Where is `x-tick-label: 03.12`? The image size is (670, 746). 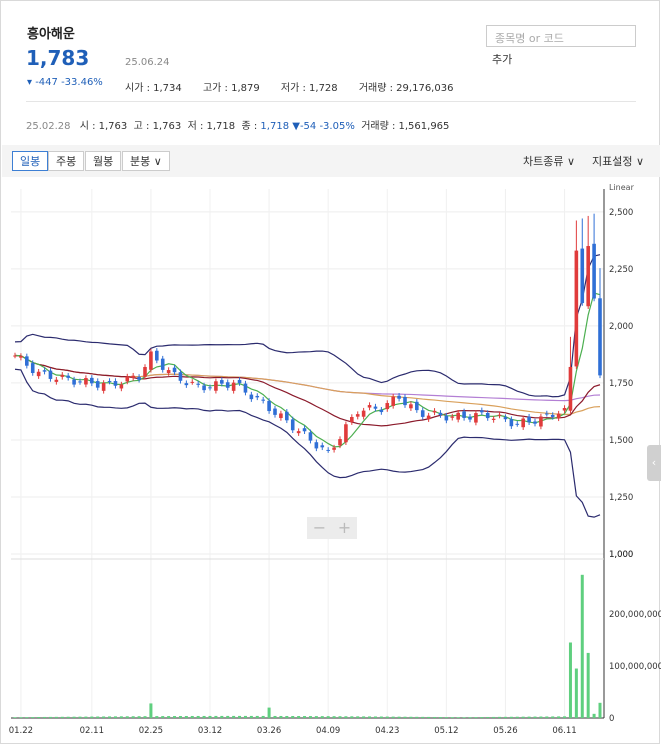
x-tick-label: 03.12 is located at coordinates (210, 731).